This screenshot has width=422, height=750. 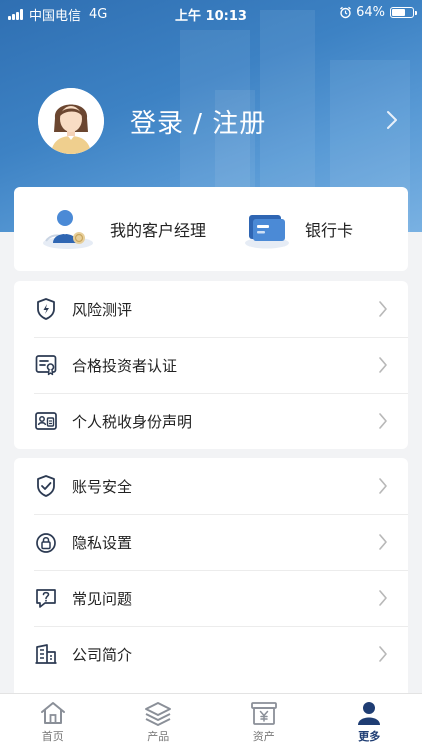 I want to click on menu-item-account-security: 账号安全, so click(x=211, y=486).